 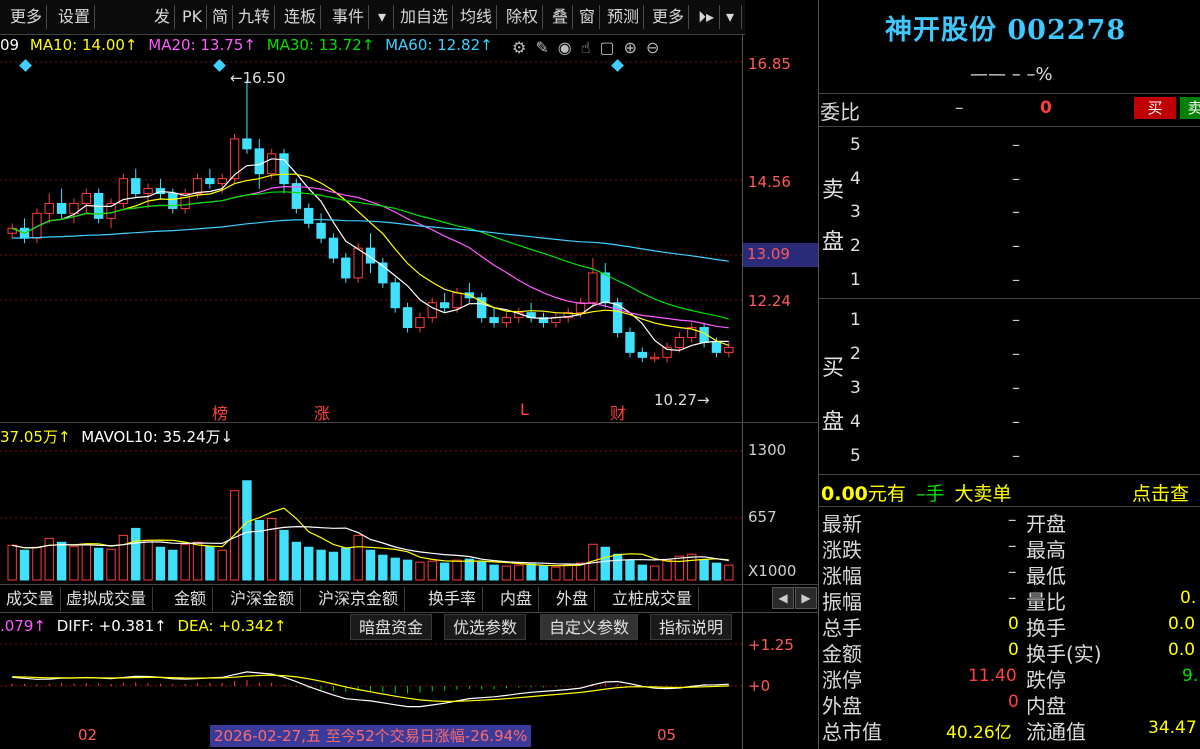 What do you see at coordinates (855, 456) in the screenshot?
I see `buy-level: 5` at bounding box center [855, 456].